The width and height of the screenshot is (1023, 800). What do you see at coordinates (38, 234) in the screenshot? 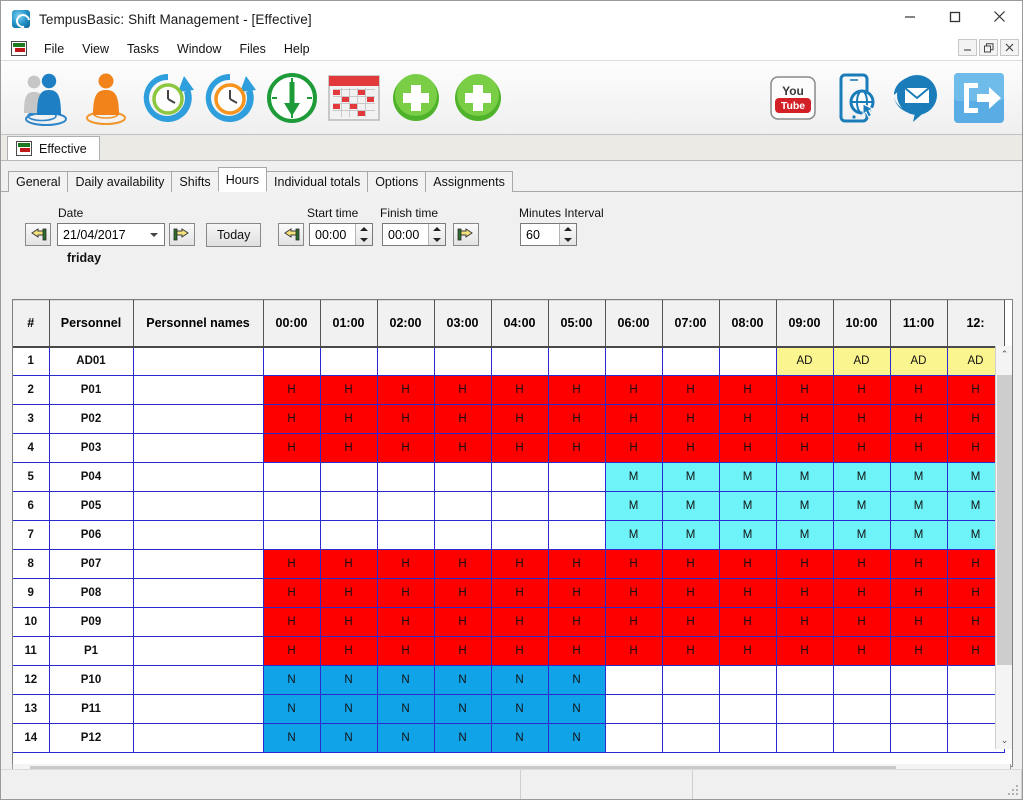
I see `prev-date-button` at bounding box center [38, 234].